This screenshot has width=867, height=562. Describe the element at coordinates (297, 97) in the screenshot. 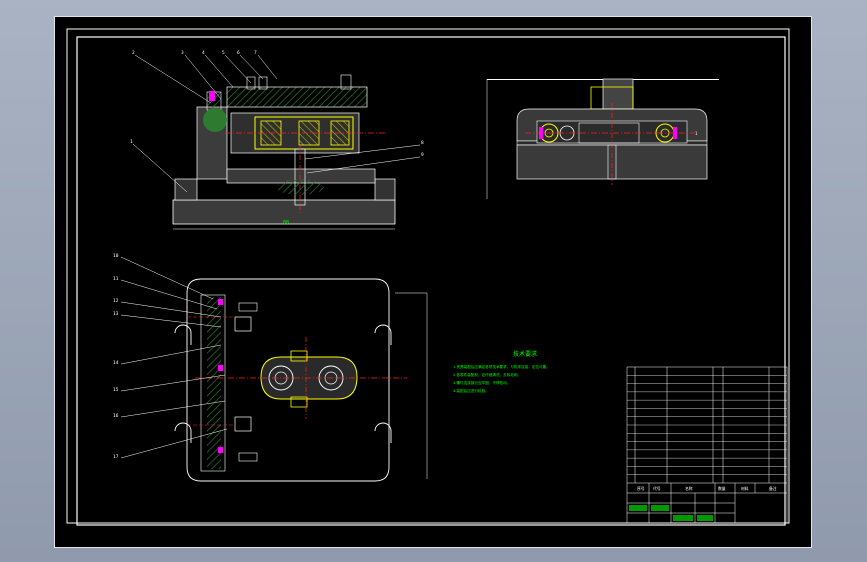

I see `clamp-plate-hatched` at that location.